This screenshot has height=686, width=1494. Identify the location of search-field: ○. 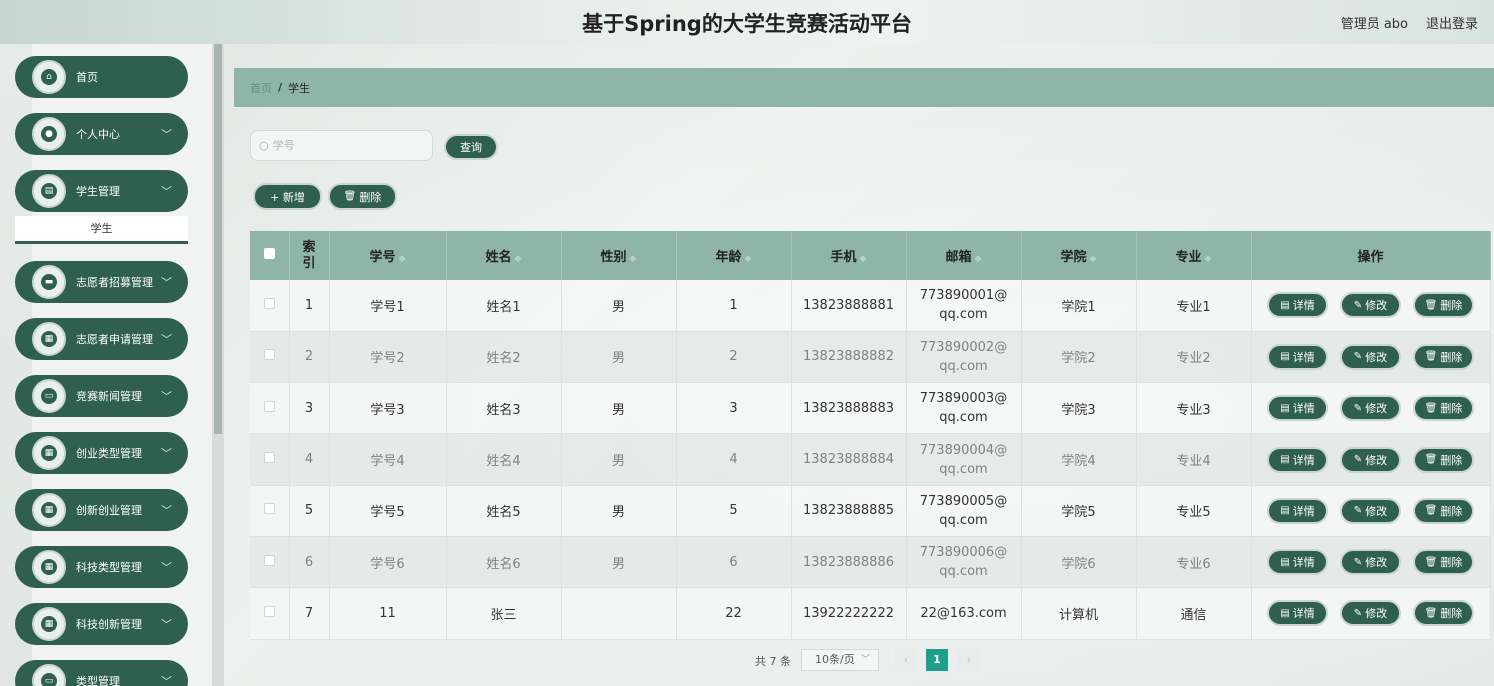
(341, 145).